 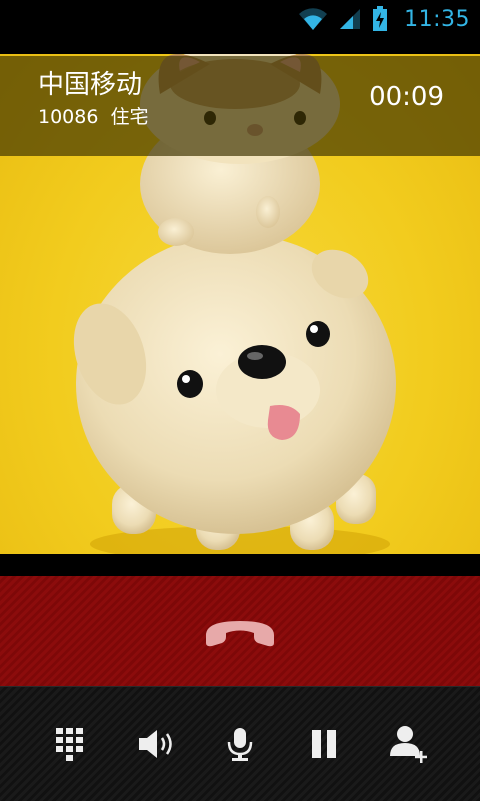 I want to click on wifi-icon, so click(x=313, y=19).